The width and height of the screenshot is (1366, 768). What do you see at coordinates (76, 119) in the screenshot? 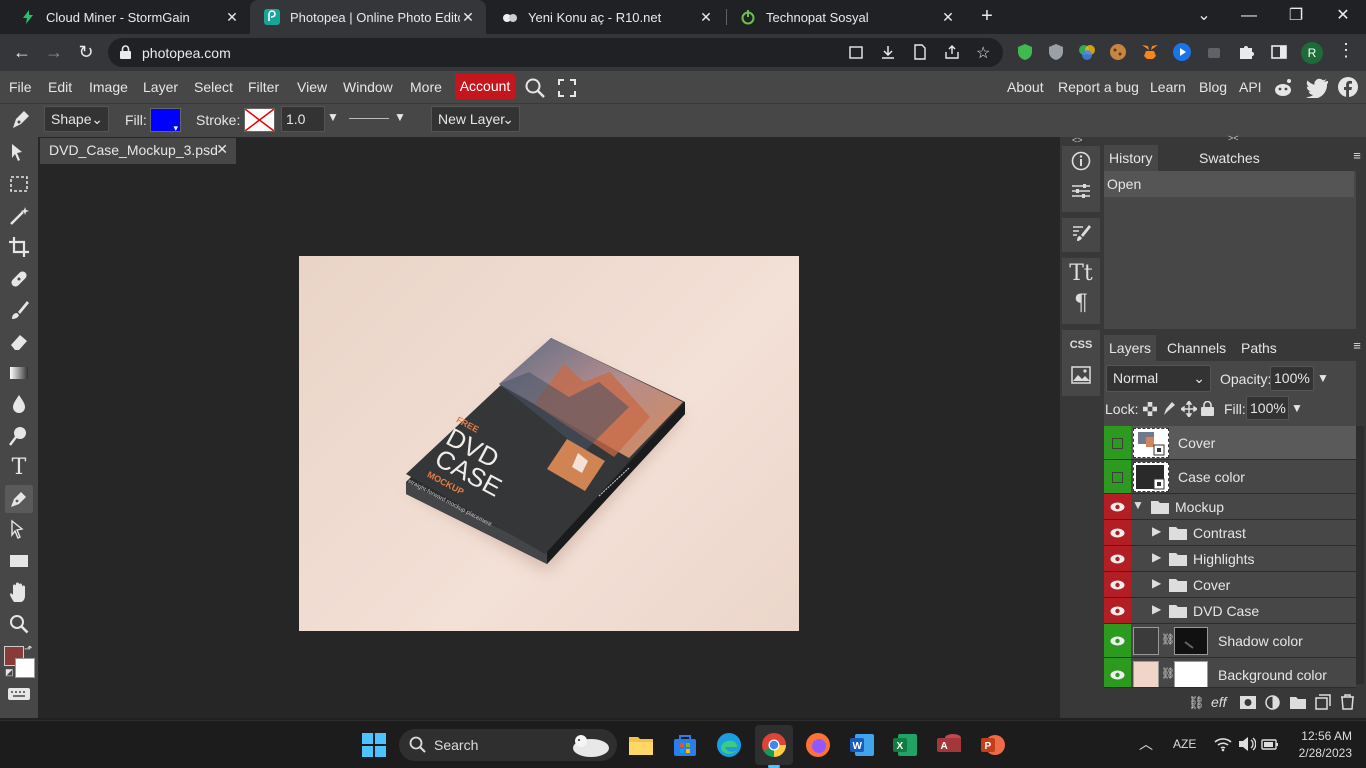
I see `mode-dropdown: Shape ⌄` at bounding box center [76, 119].